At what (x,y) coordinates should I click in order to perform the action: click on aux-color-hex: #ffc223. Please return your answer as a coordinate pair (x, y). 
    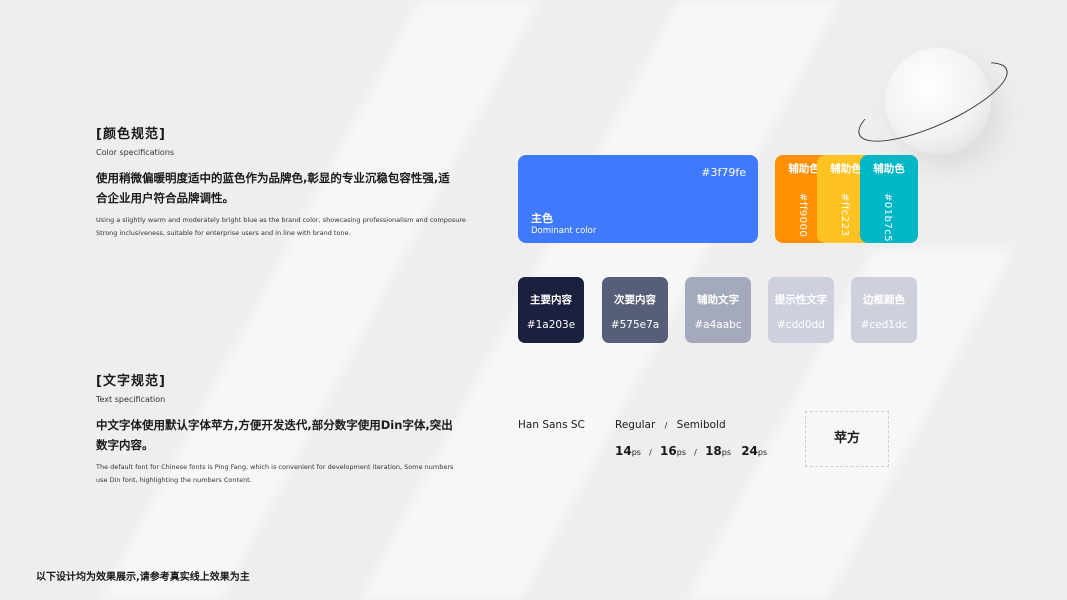
    Looking at the image, I should click on (844, 215).